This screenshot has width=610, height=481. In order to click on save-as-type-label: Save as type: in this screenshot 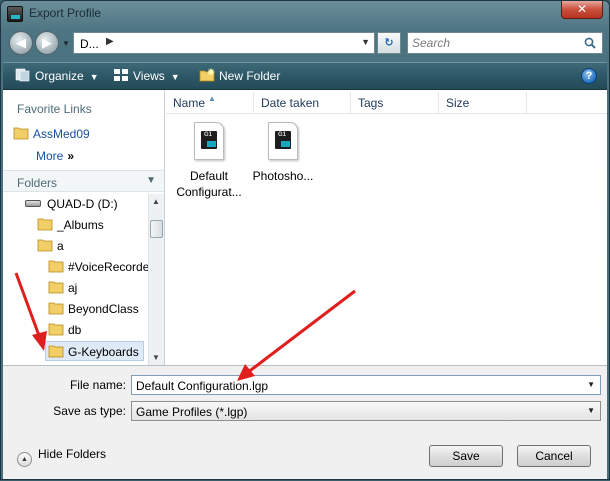, I will do `click(89, 411)`.